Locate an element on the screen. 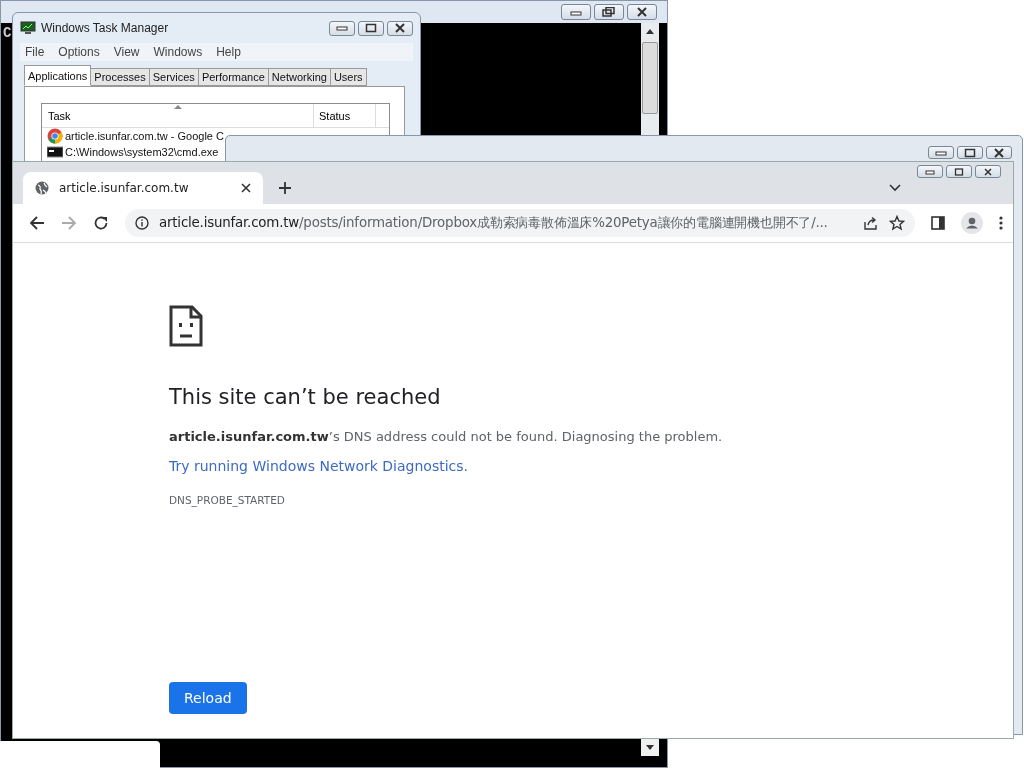 This screenshot has height=768, width=1024. tab: Performance is located at coordinates (233, 77).